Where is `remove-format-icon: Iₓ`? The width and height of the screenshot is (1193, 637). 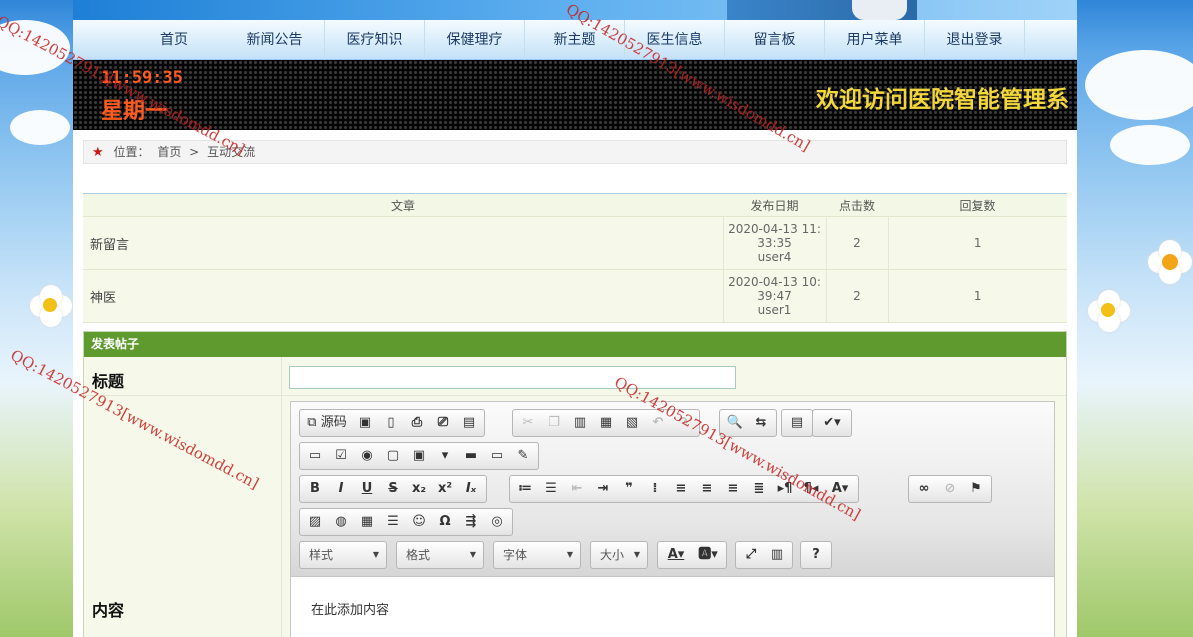
remove-format-icon: Iₓ is located at coordinates (471, 489).